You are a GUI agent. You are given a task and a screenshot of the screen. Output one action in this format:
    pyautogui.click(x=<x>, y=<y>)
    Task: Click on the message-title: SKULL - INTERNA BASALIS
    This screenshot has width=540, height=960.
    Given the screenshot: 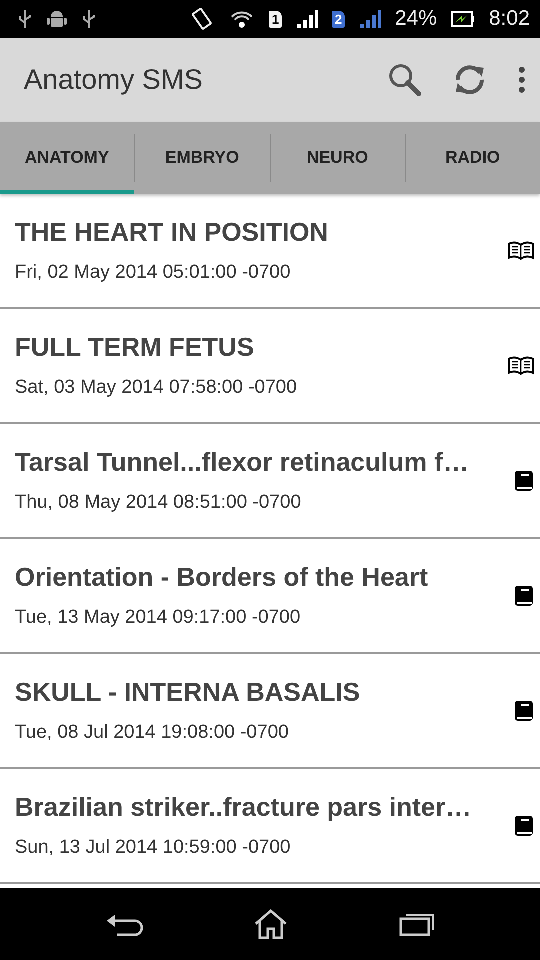 What is the action you would take?
    pyautogui.click(x=264, y=692)
    